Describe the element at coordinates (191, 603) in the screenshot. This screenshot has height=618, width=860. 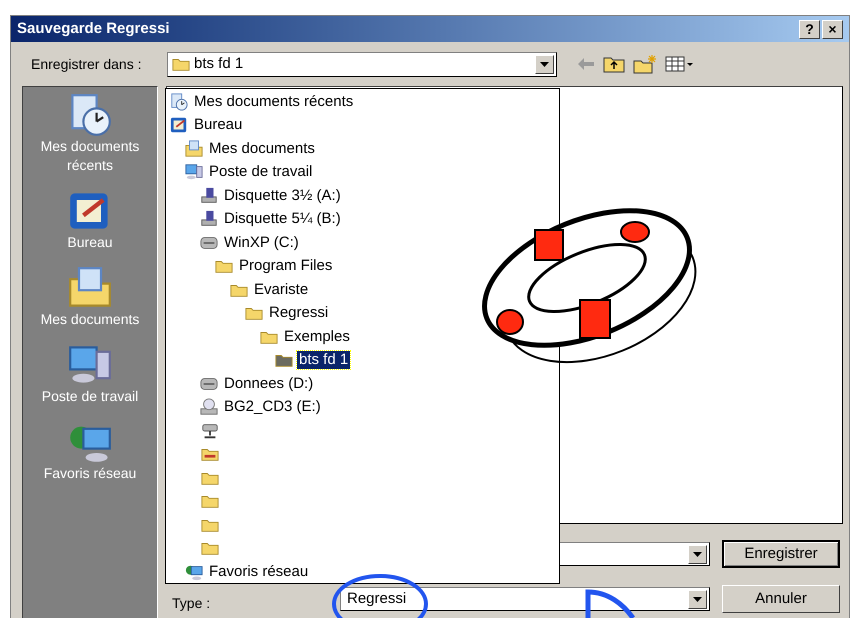
I see `file-type-label: Type :` at that location.